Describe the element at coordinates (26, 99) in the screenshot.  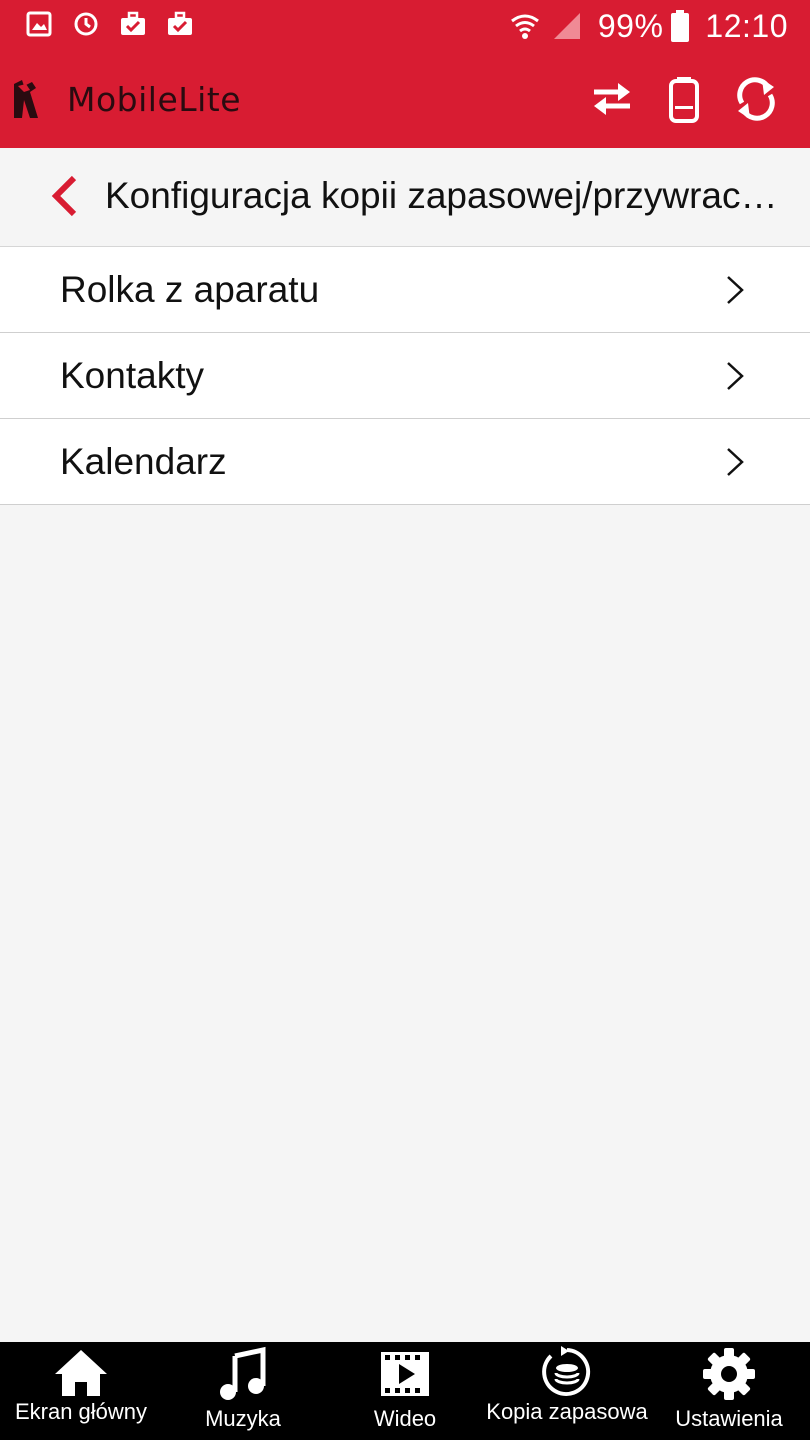
I see `kingston-logo` at that location.